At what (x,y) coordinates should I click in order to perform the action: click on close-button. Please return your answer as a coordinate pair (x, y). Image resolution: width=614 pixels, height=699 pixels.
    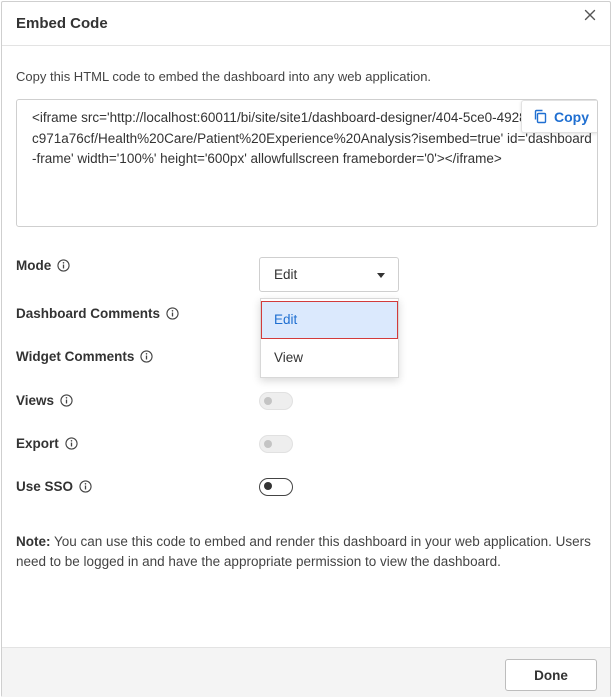
    Looking at the image, I should click on (590, 15).